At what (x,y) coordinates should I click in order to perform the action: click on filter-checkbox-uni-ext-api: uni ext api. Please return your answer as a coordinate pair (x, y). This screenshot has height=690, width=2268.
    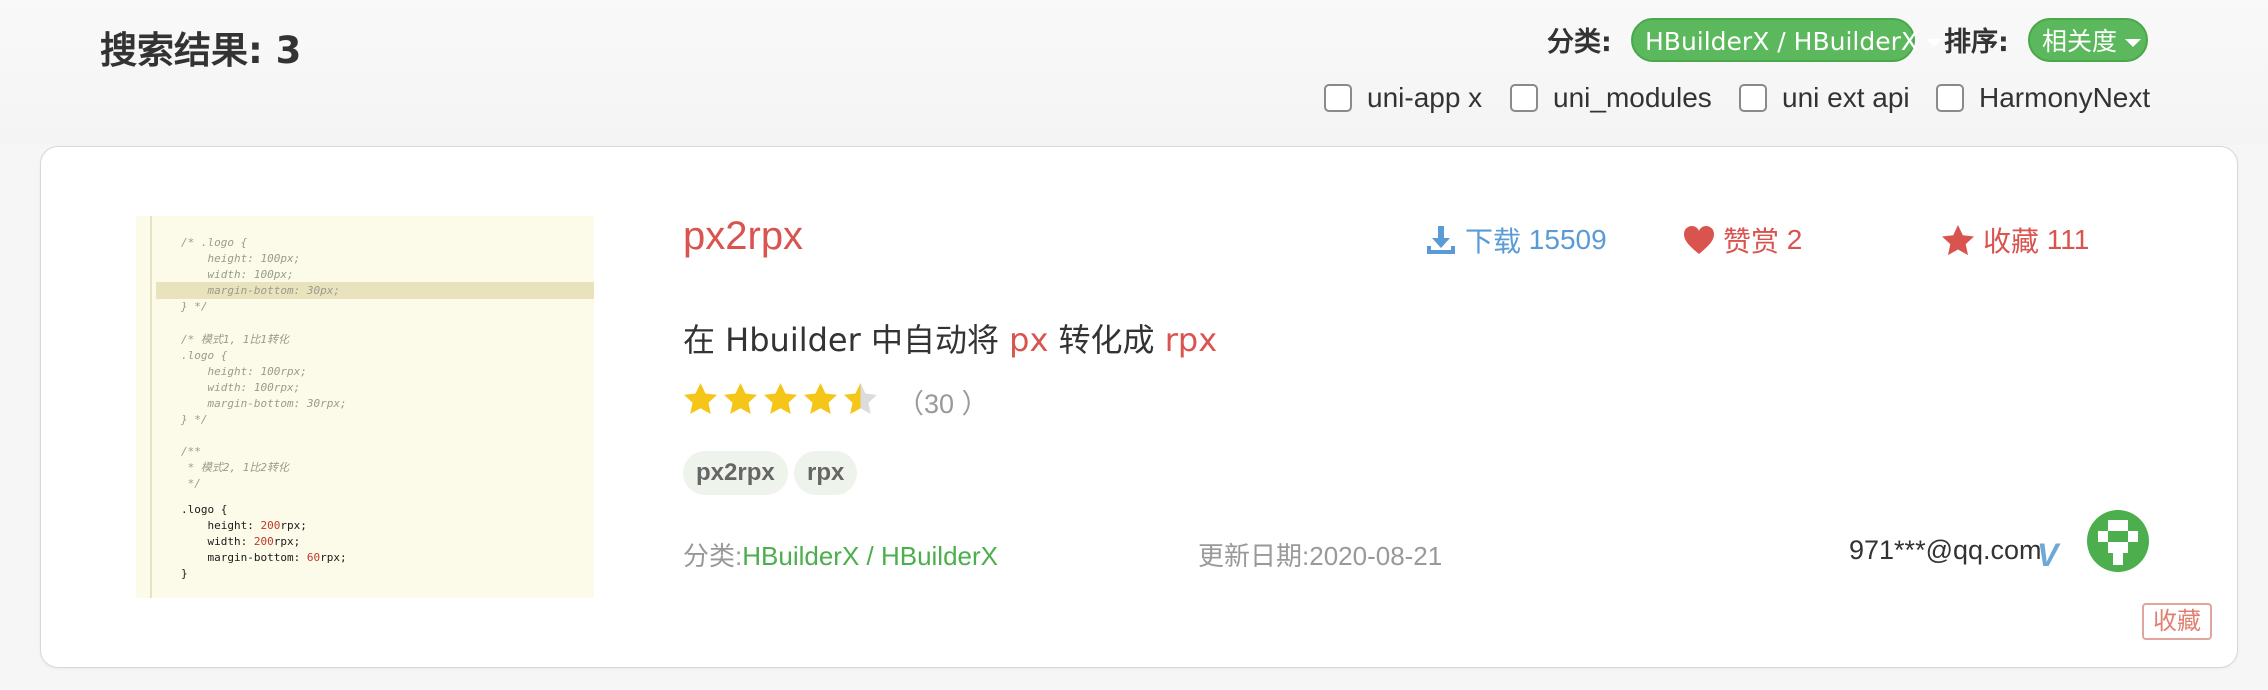
    Looking at the image, I should click on (1824, 98).